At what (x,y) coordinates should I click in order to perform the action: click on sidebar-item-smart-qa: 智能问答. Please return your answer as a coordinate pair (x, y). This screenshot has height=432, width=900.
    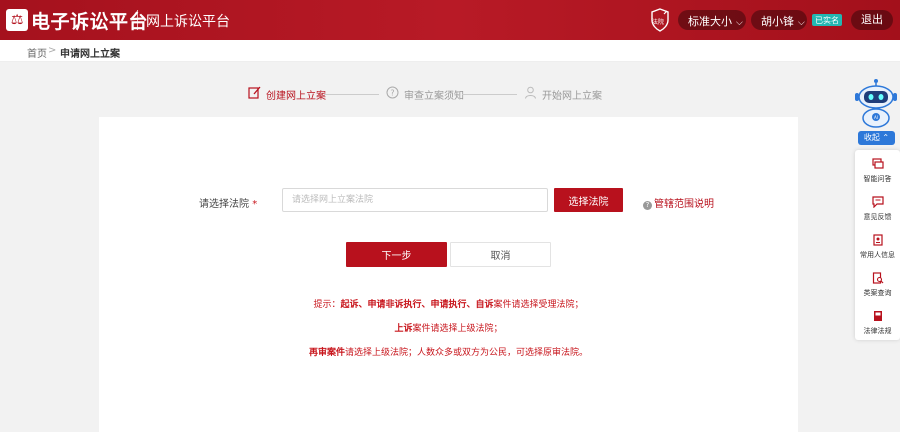
    Looking at the image, I should click on (877, 171).